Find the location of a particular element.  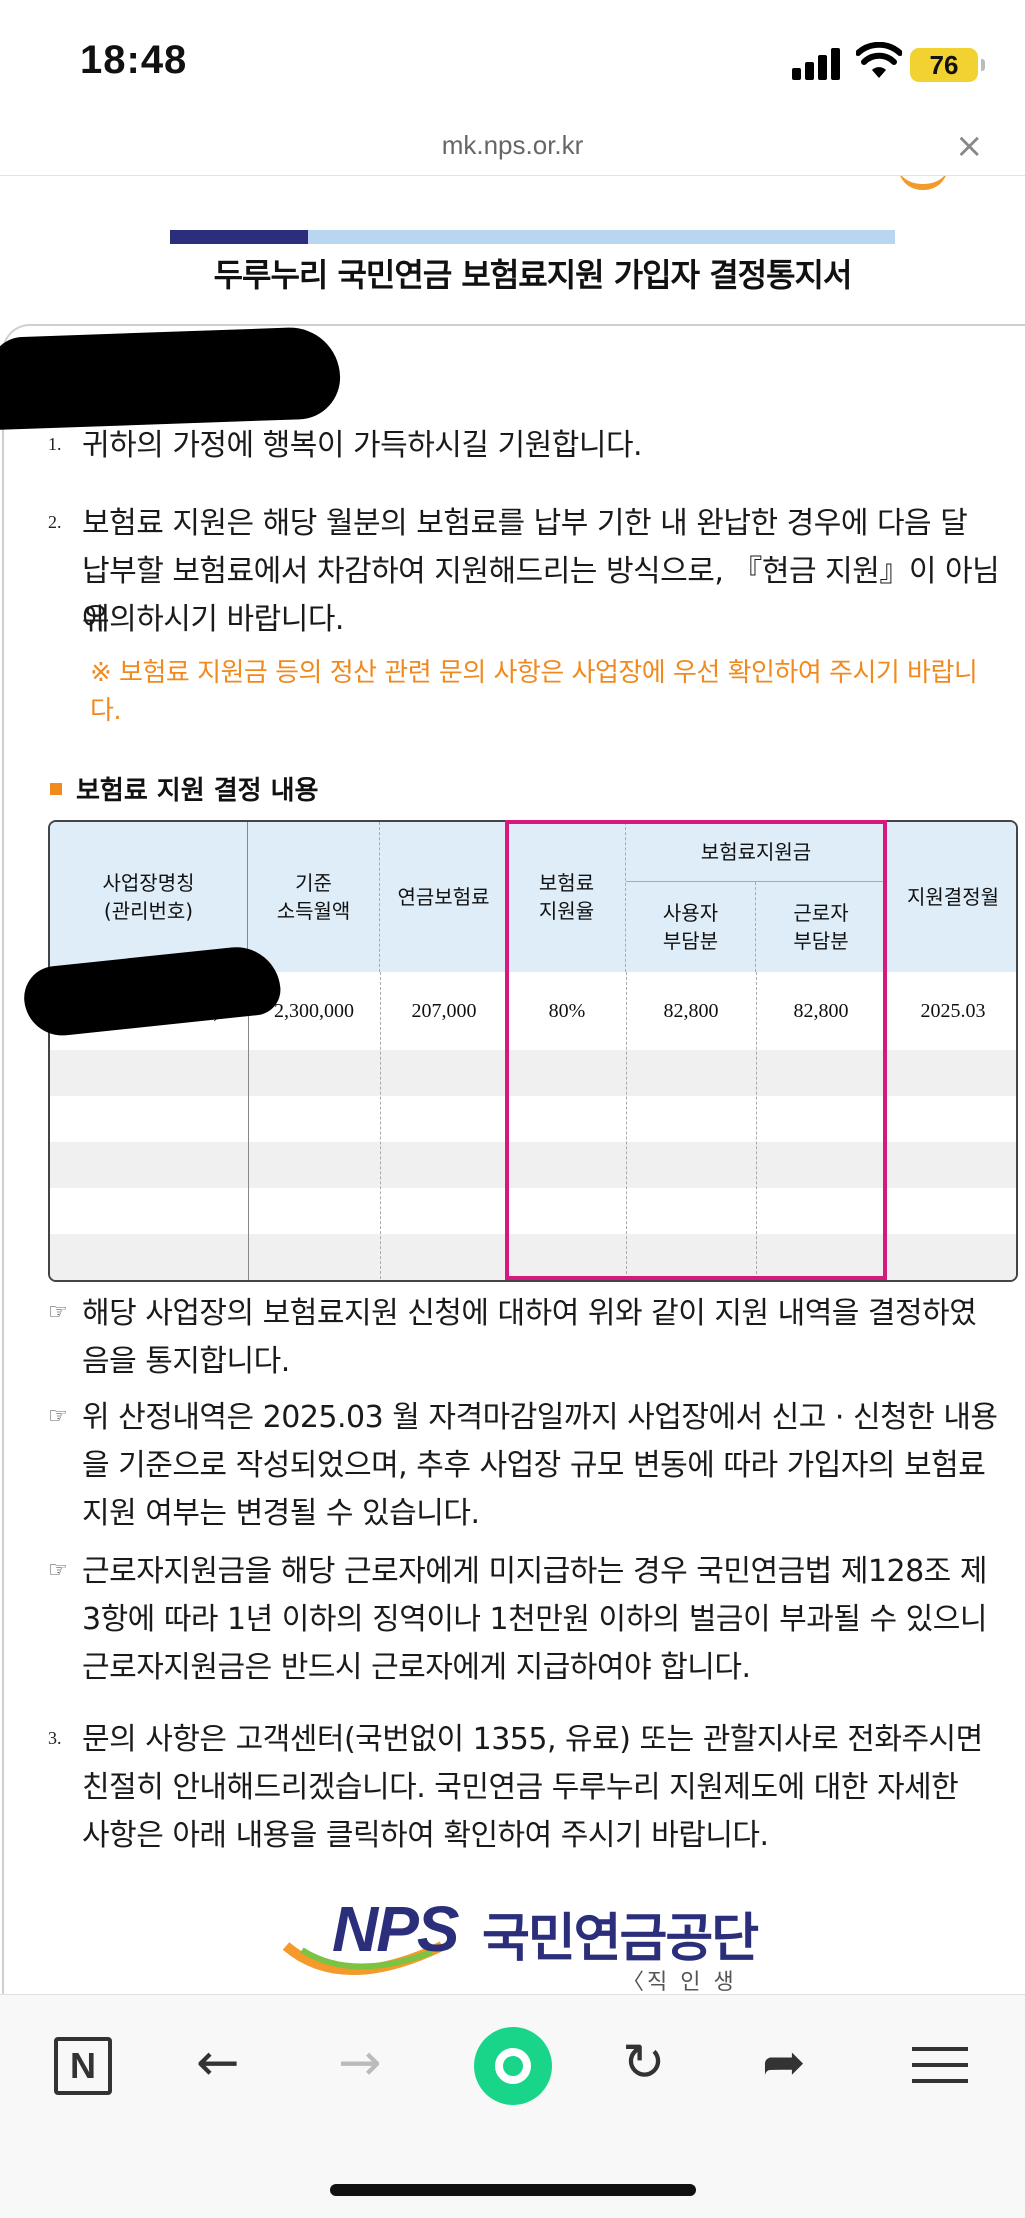

battery-icon: 76 is located at coordinates (947, 65).